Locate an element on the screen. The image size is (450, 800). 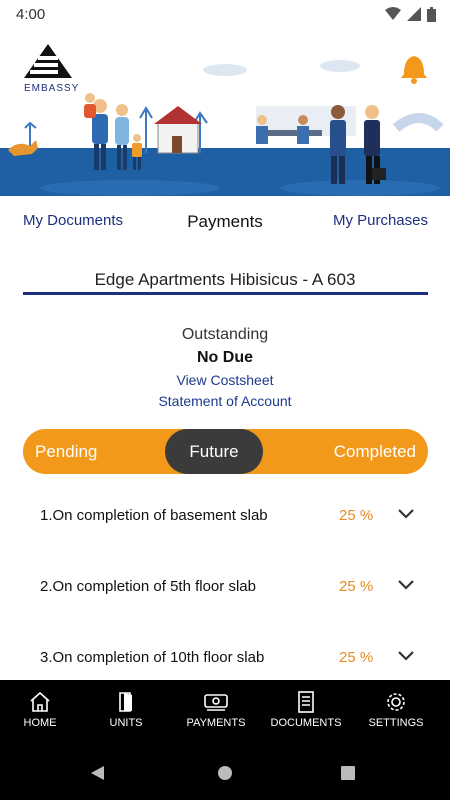
notification-bell-icon is located at coordinates (414, 70).